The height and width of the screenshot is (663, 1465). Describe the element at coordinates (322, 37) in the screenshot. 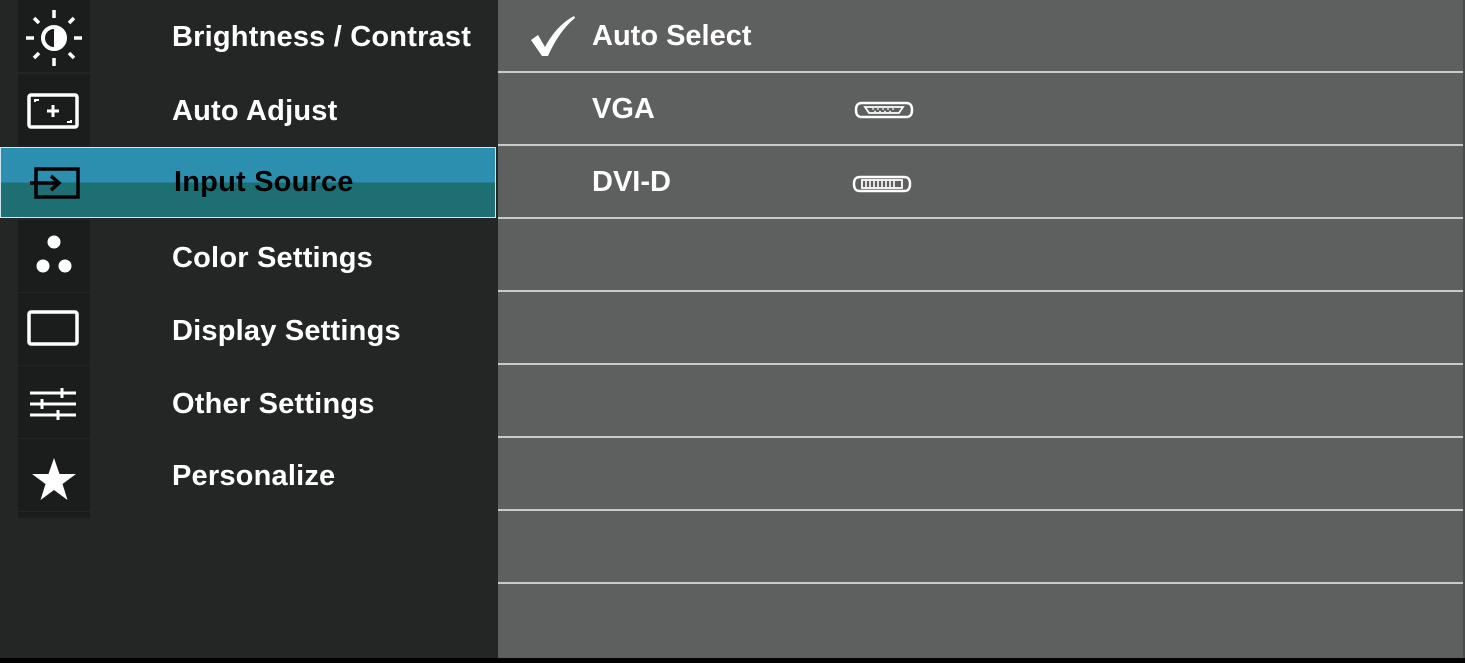

I see `menu-item-label: Brightness / Contrast` at that location.